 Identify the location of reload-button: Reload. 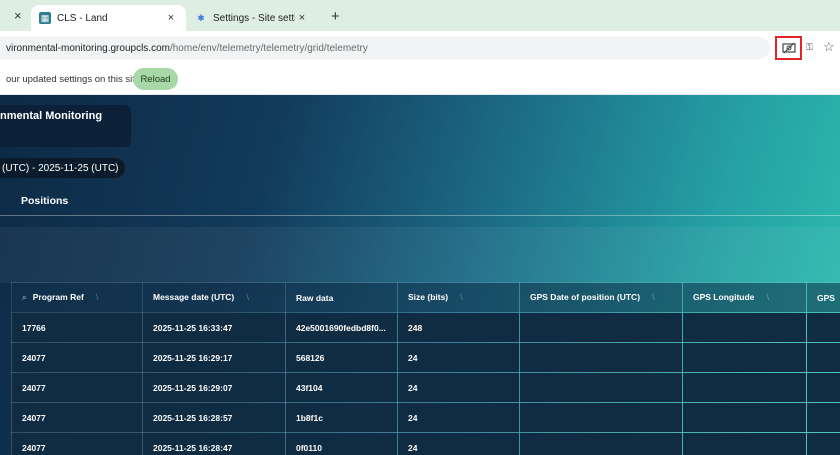
(155, 79).